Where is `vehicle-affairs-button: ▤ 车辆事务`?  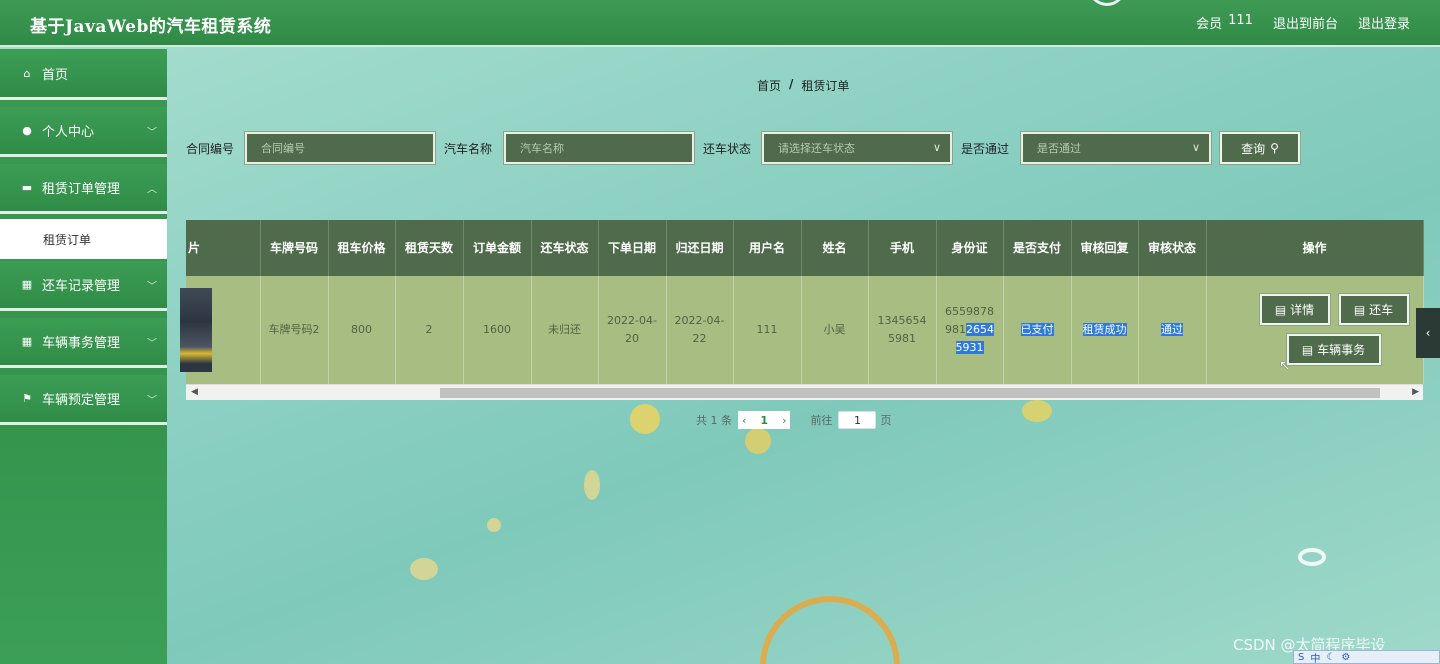
vehicle-affairs-button: ▤ 车辆事务 is located at coordinates (1333, 349).